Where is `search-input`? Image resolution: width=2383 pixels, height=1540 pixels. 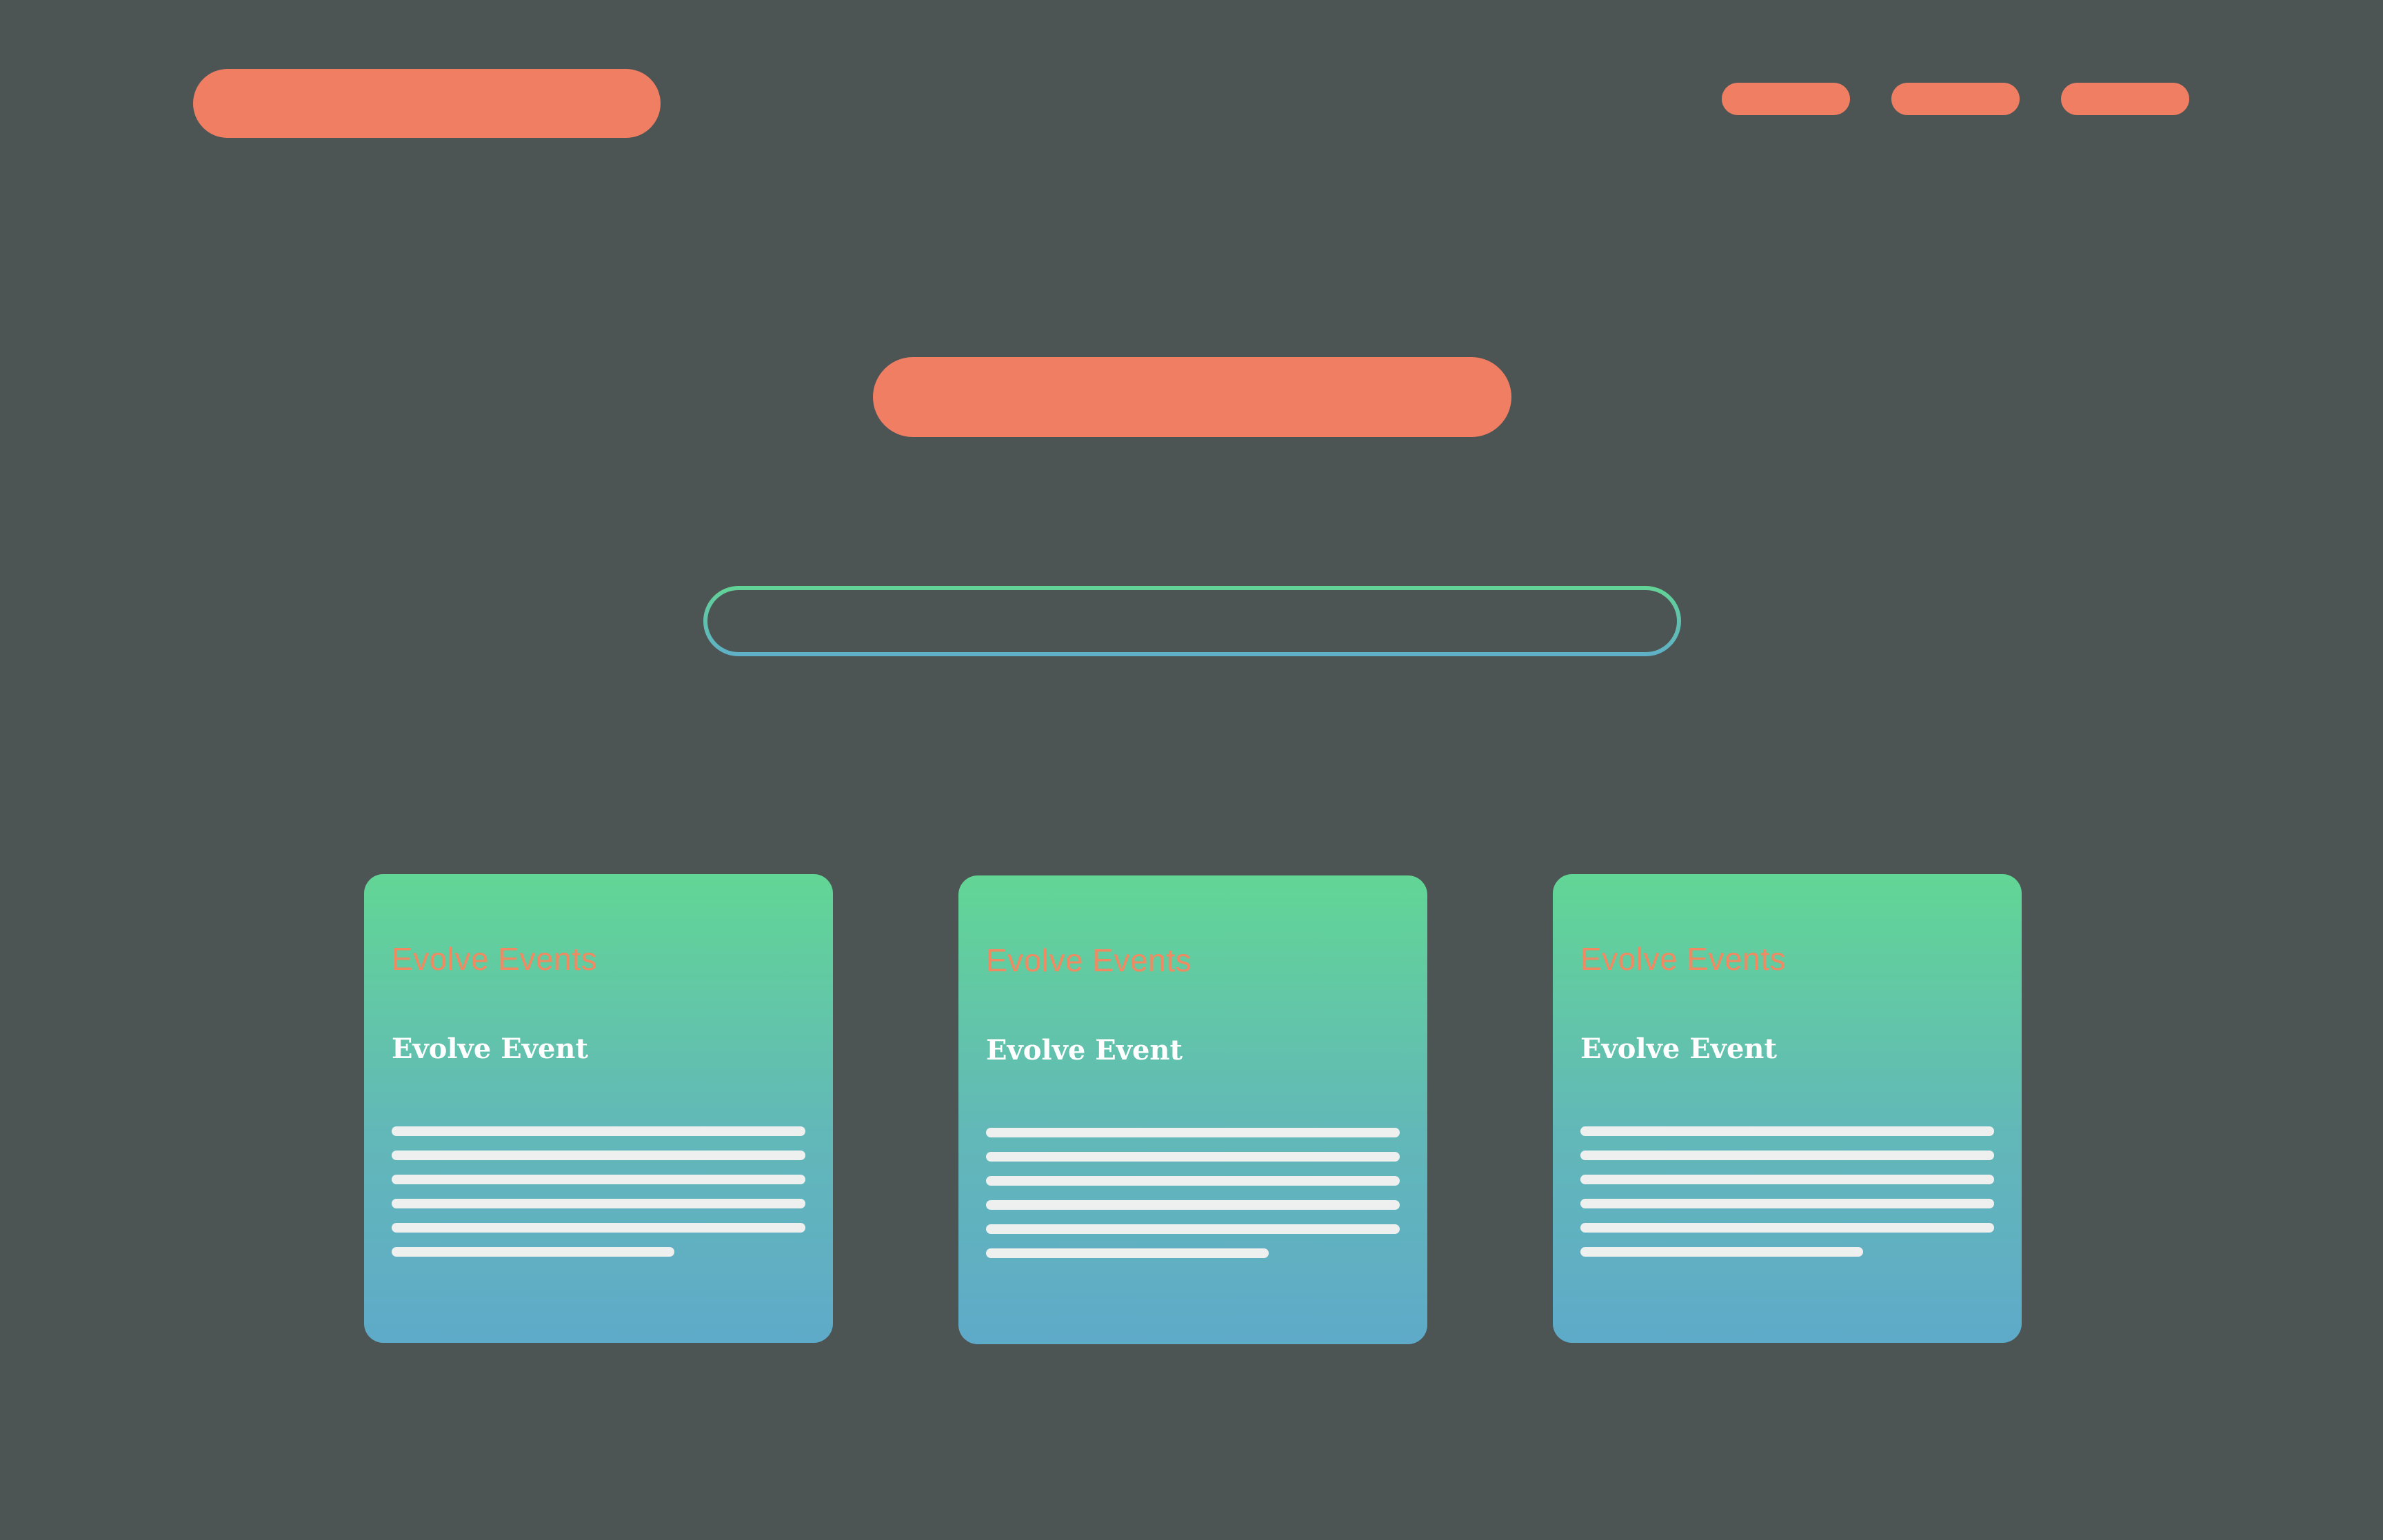
search-input is located at coordinates (1192, 621).